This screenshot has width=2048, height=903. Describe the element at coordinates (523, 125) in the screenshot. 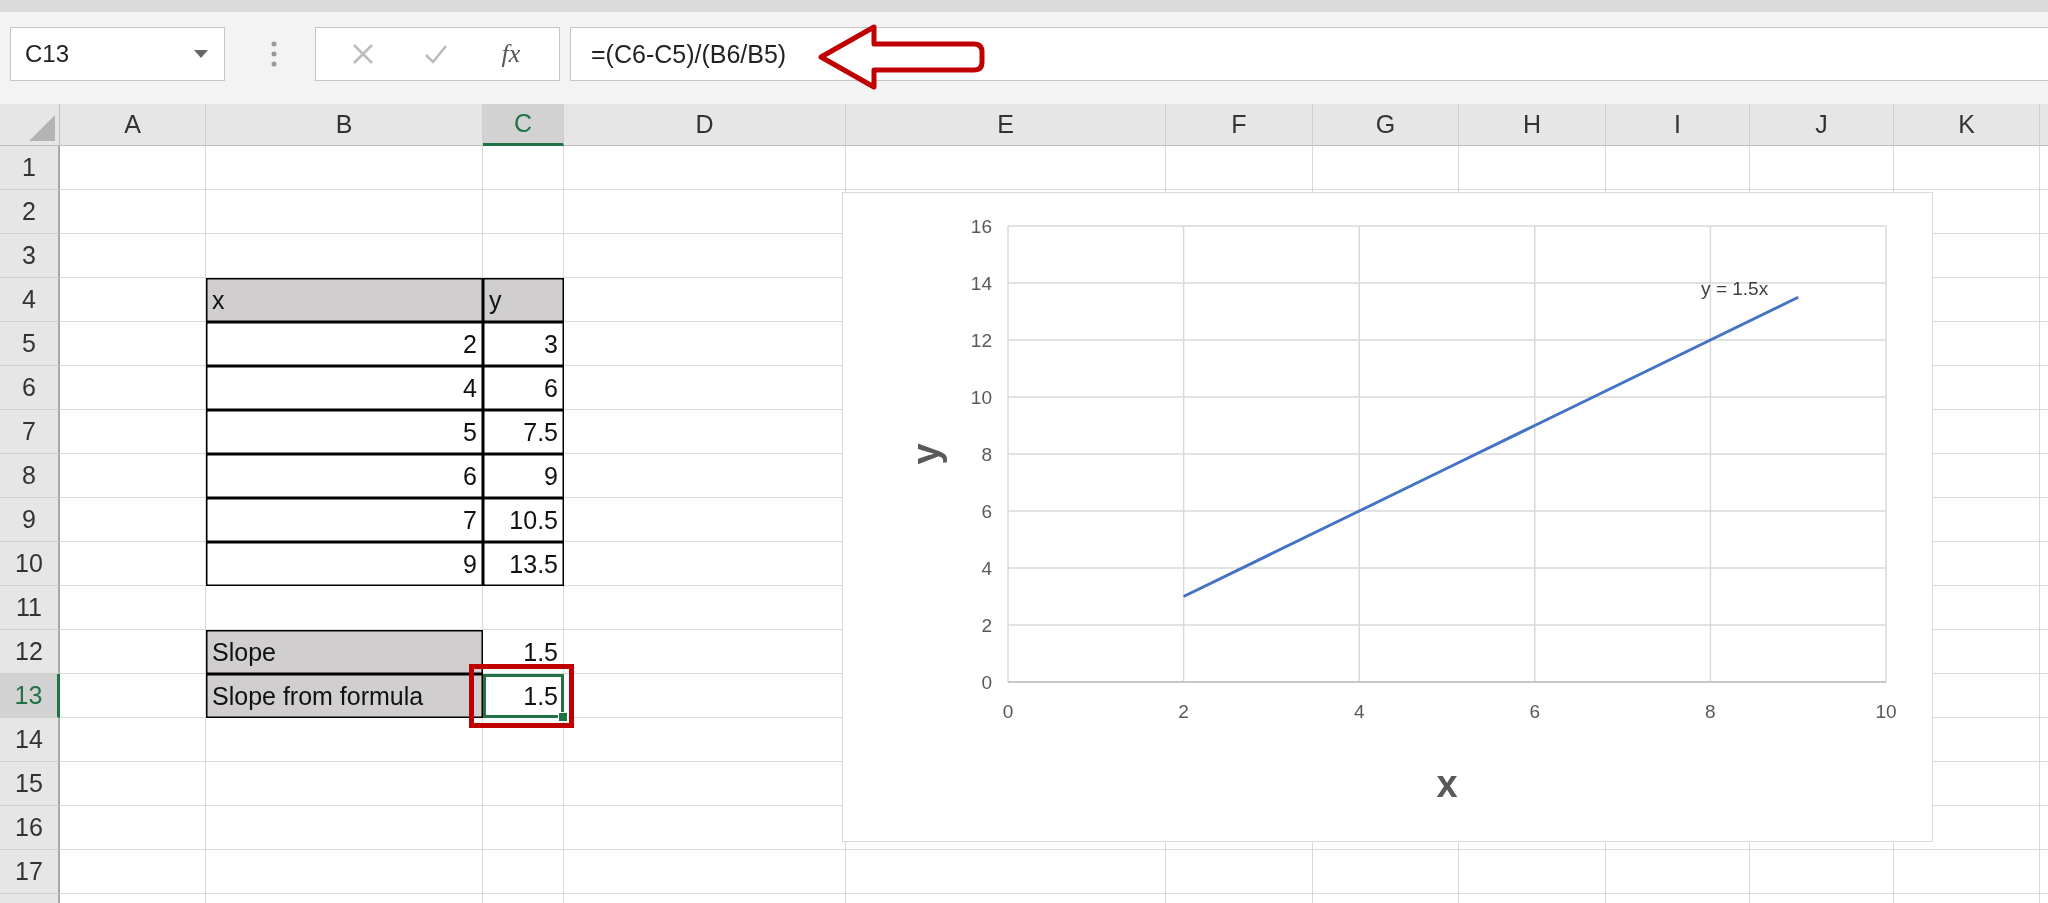

I see `column-header: C` at that location.